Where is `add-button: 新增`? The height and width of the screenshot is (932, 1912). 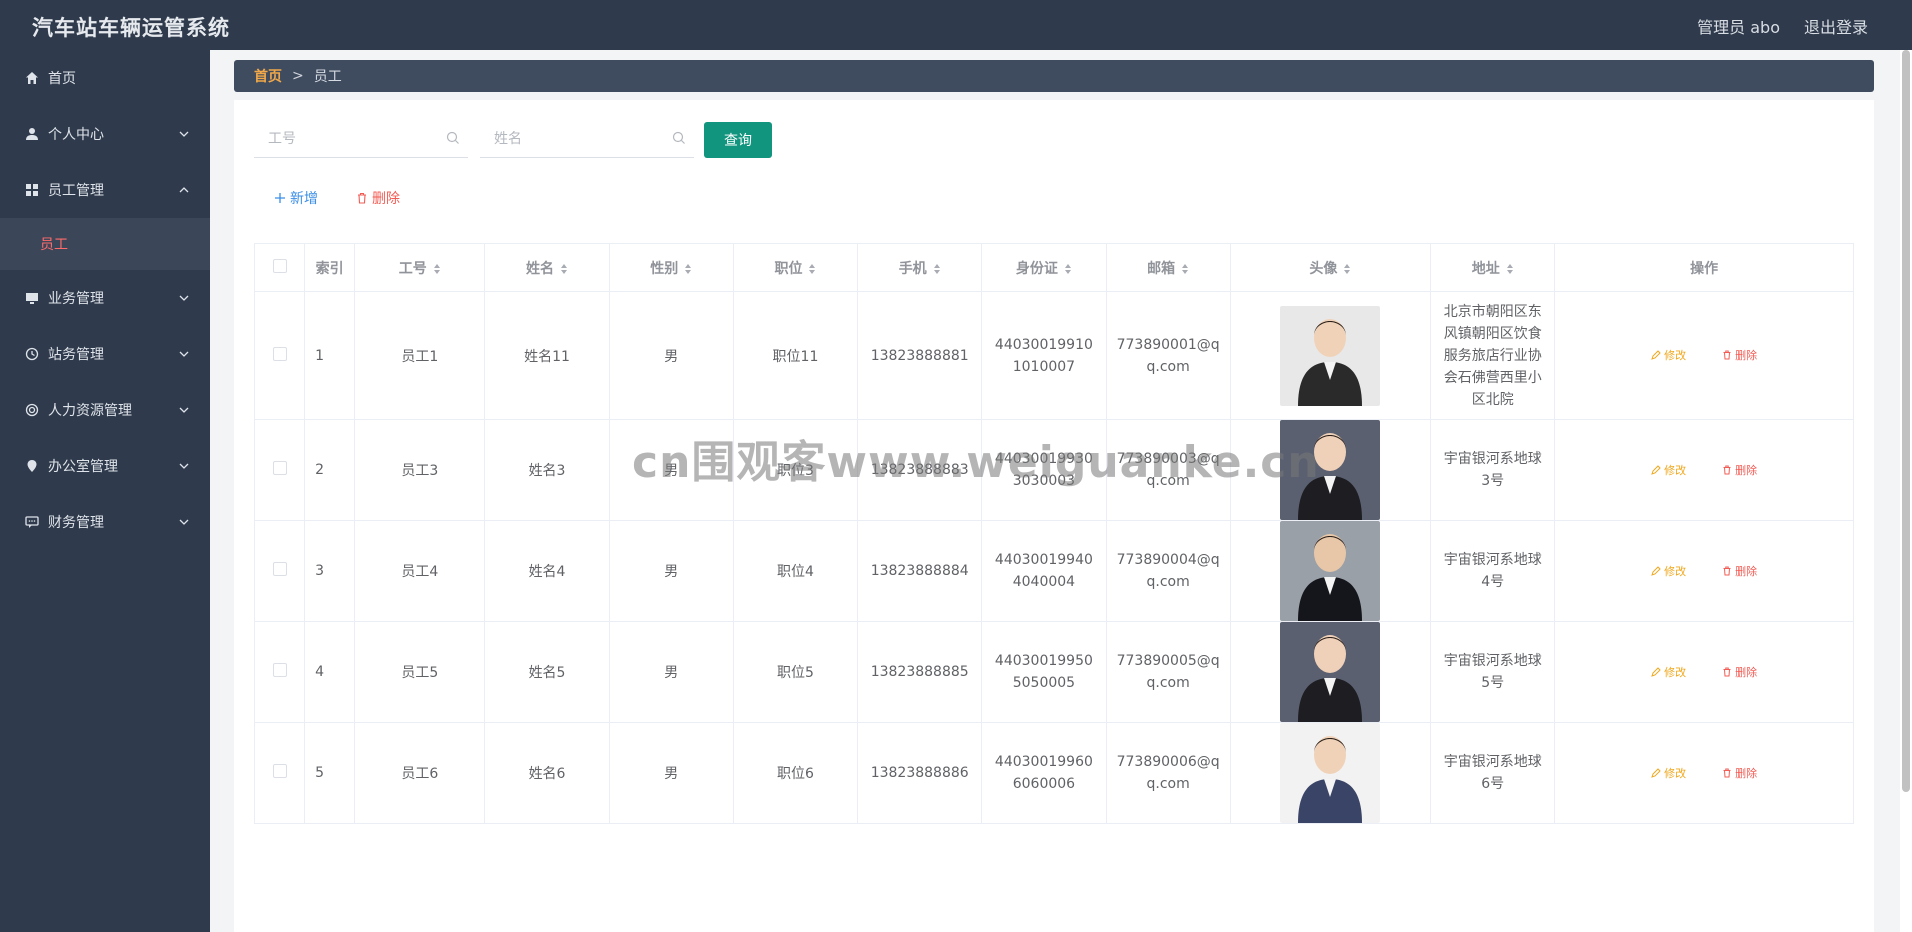 add-button: 新增 is located at coordinates (296, 198).